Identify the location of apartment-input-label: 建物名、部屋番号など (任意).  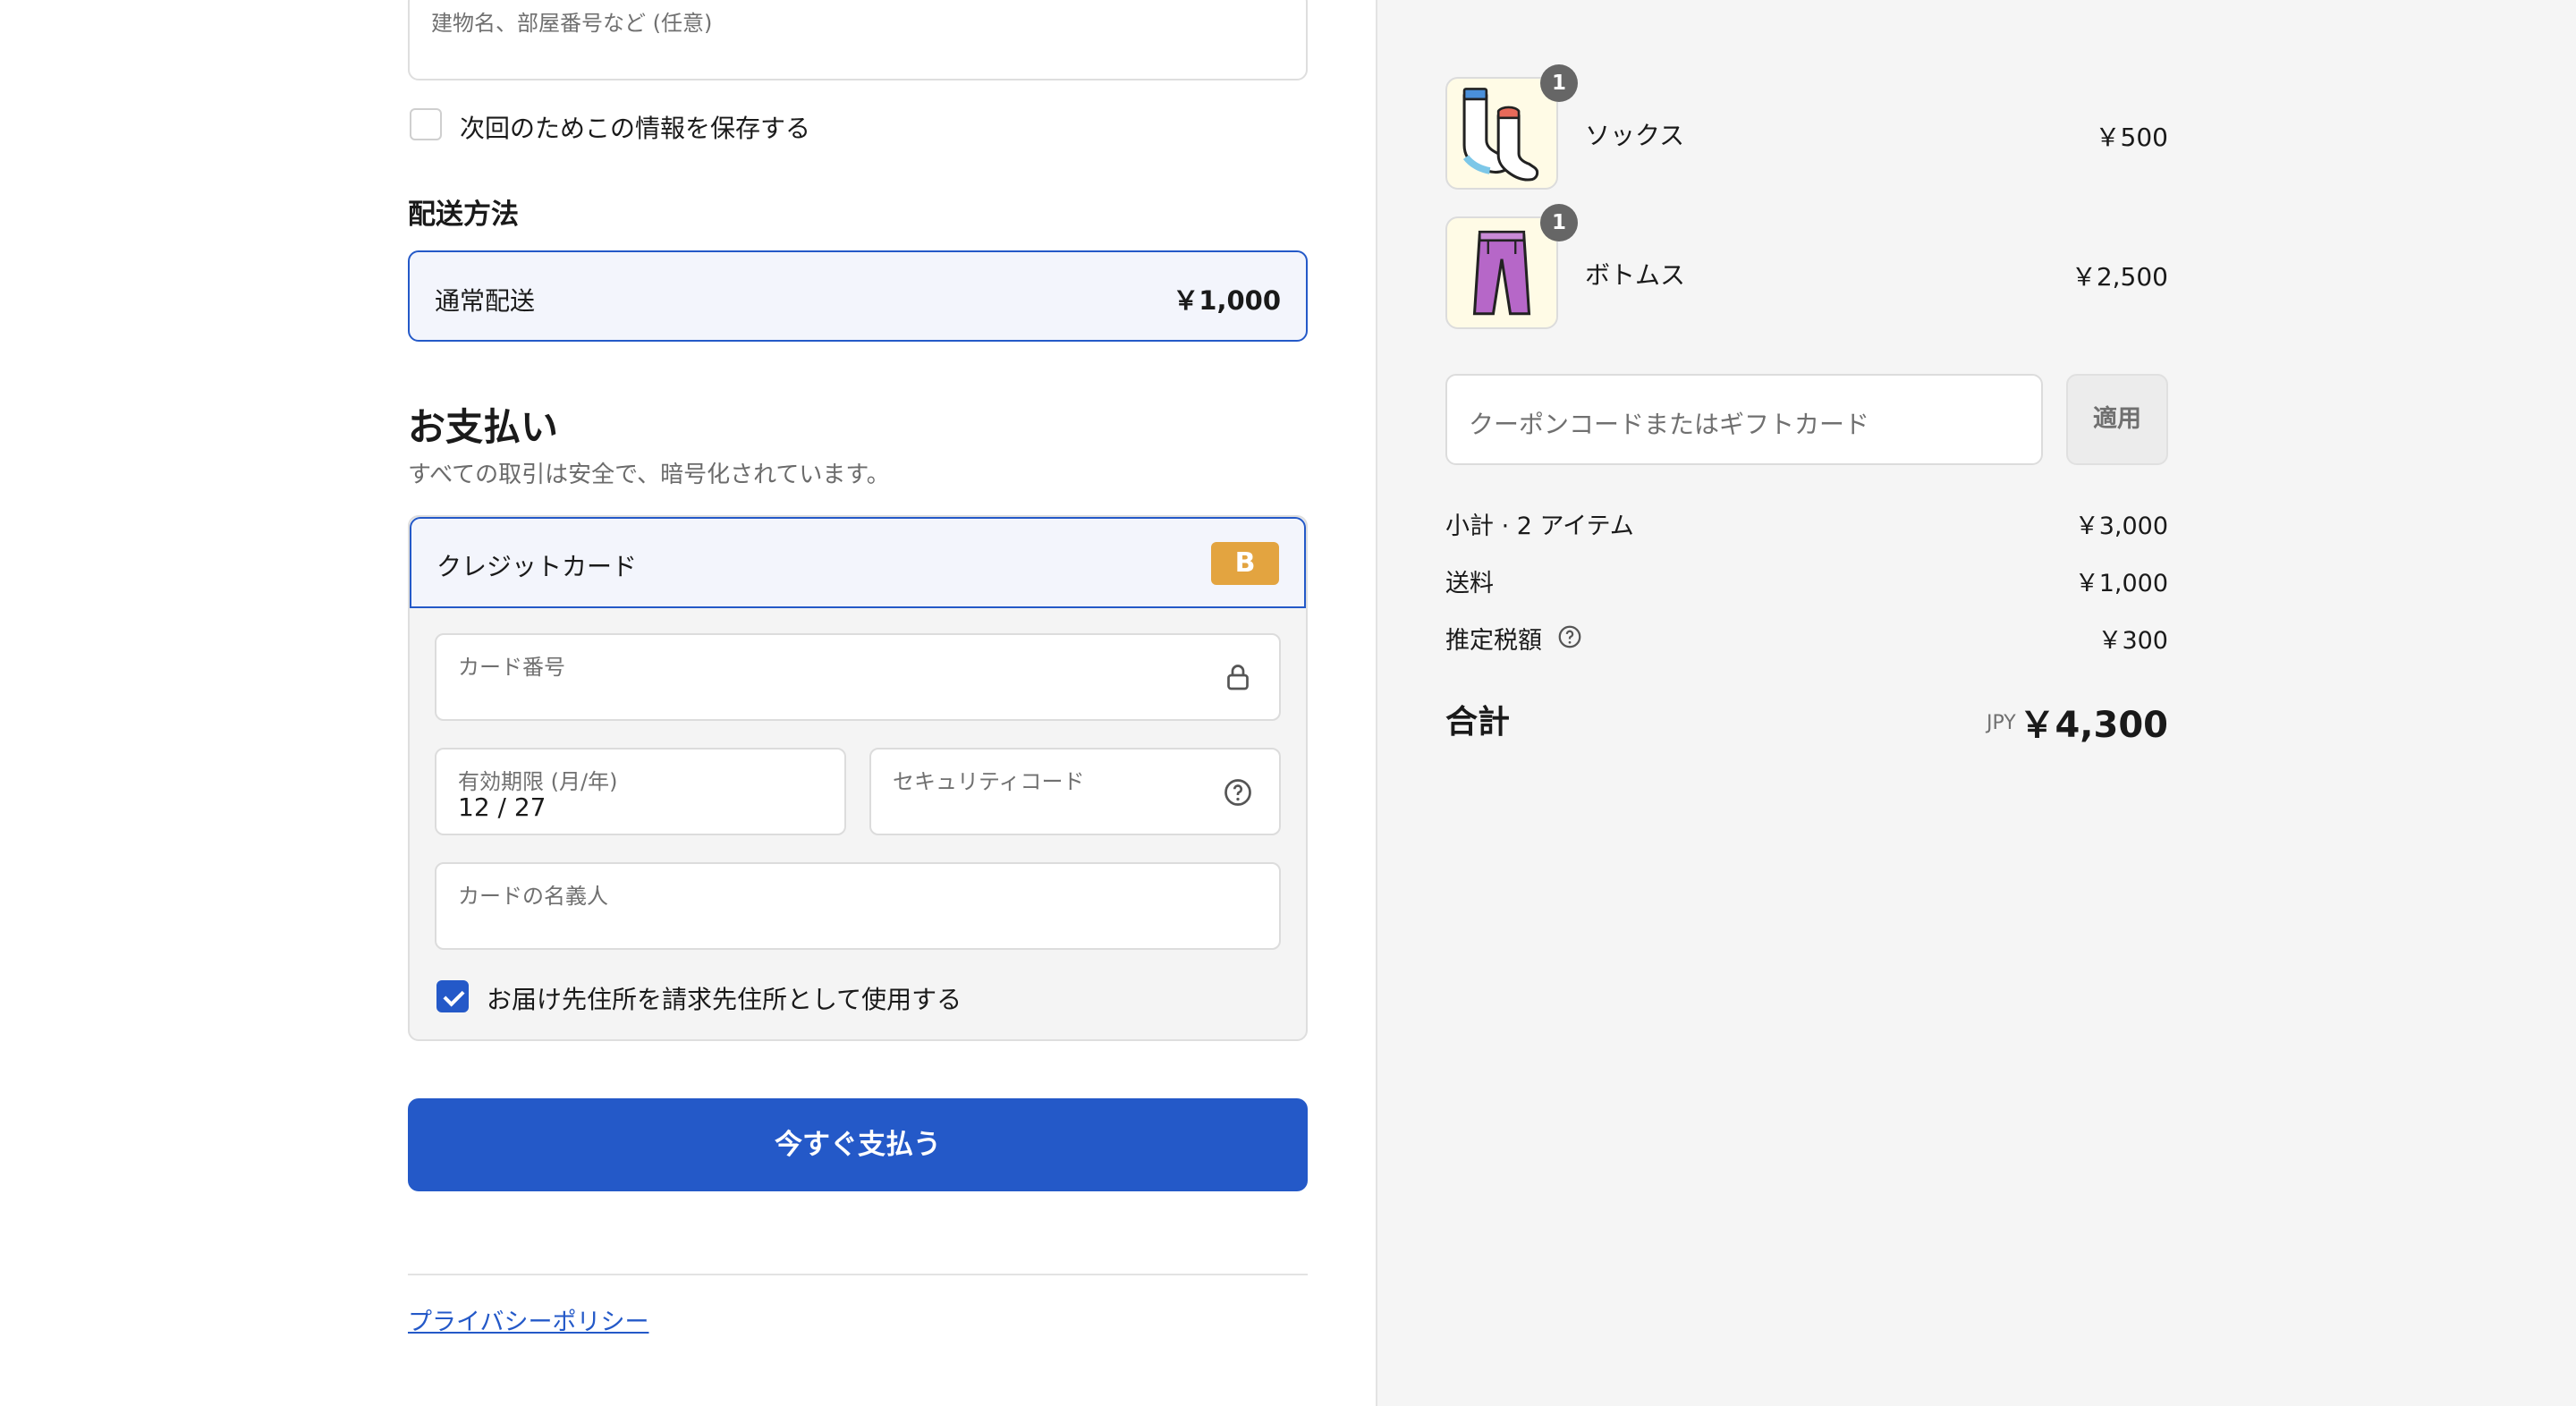
(572, 24).